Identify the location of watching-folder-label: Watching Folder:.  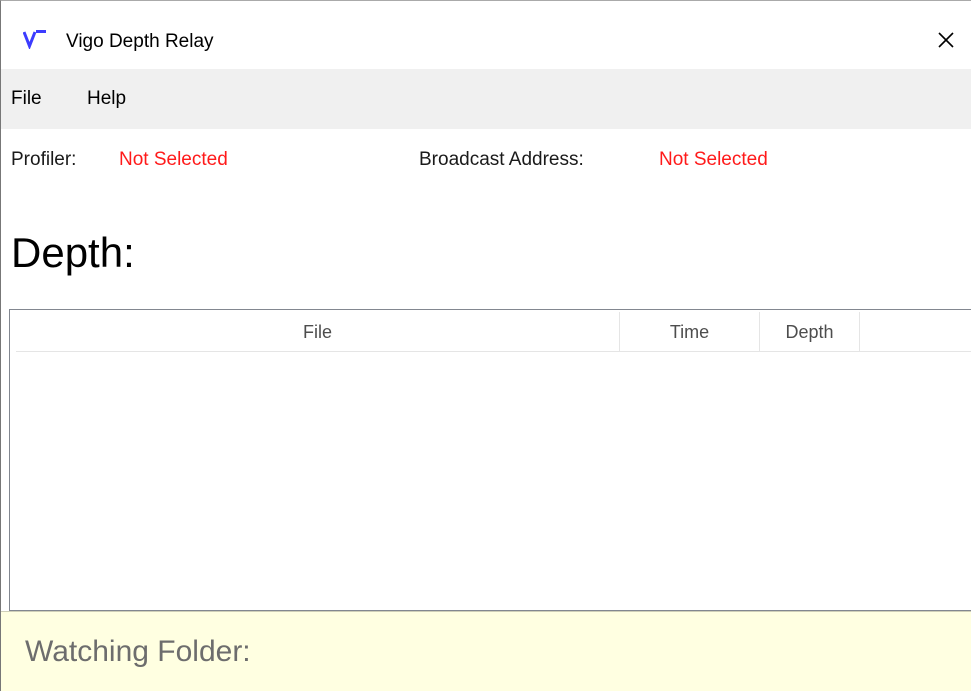
(138, 651).